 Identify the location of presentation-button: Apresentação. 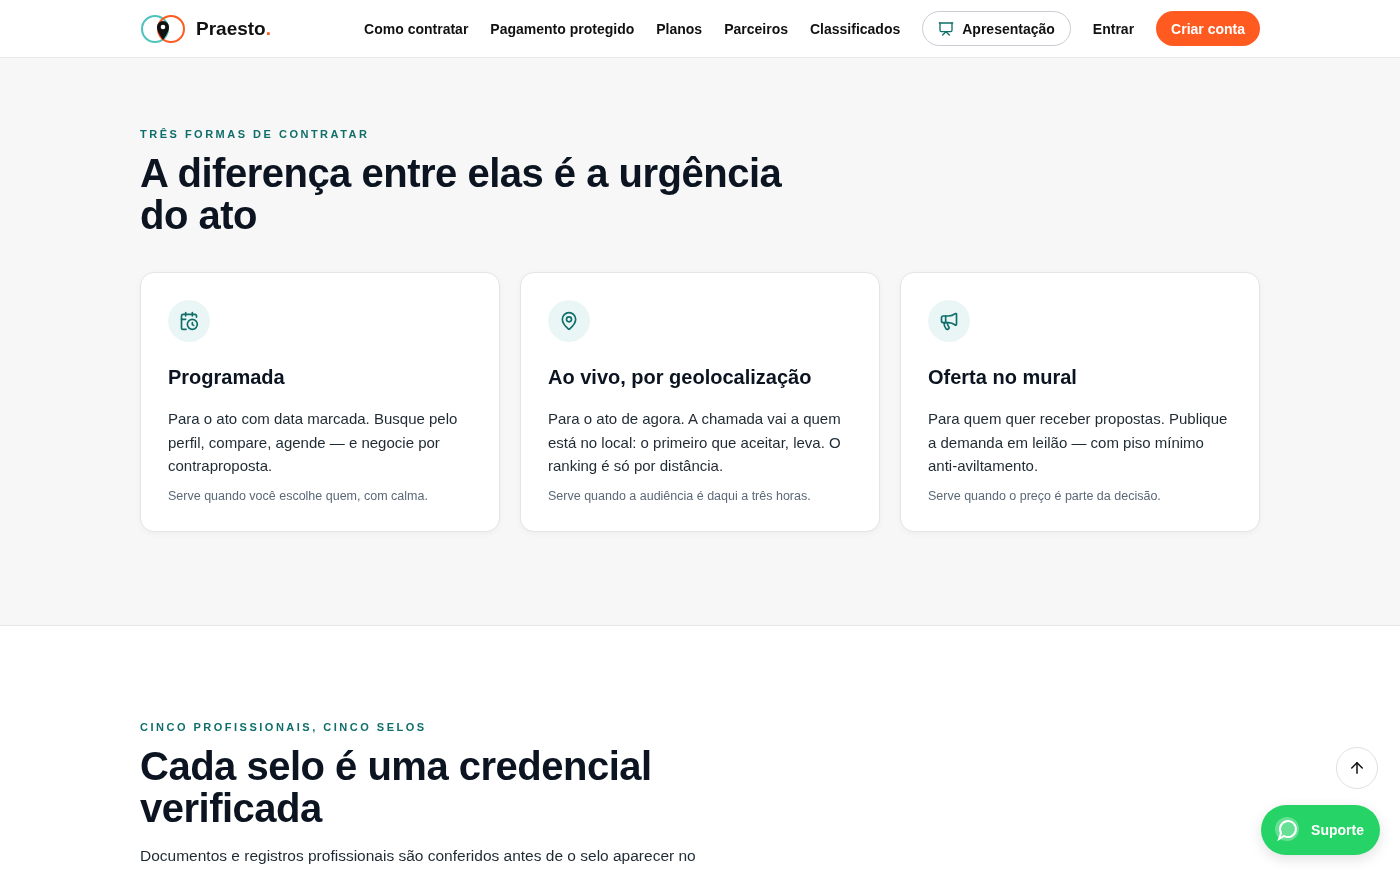
(996, 28).